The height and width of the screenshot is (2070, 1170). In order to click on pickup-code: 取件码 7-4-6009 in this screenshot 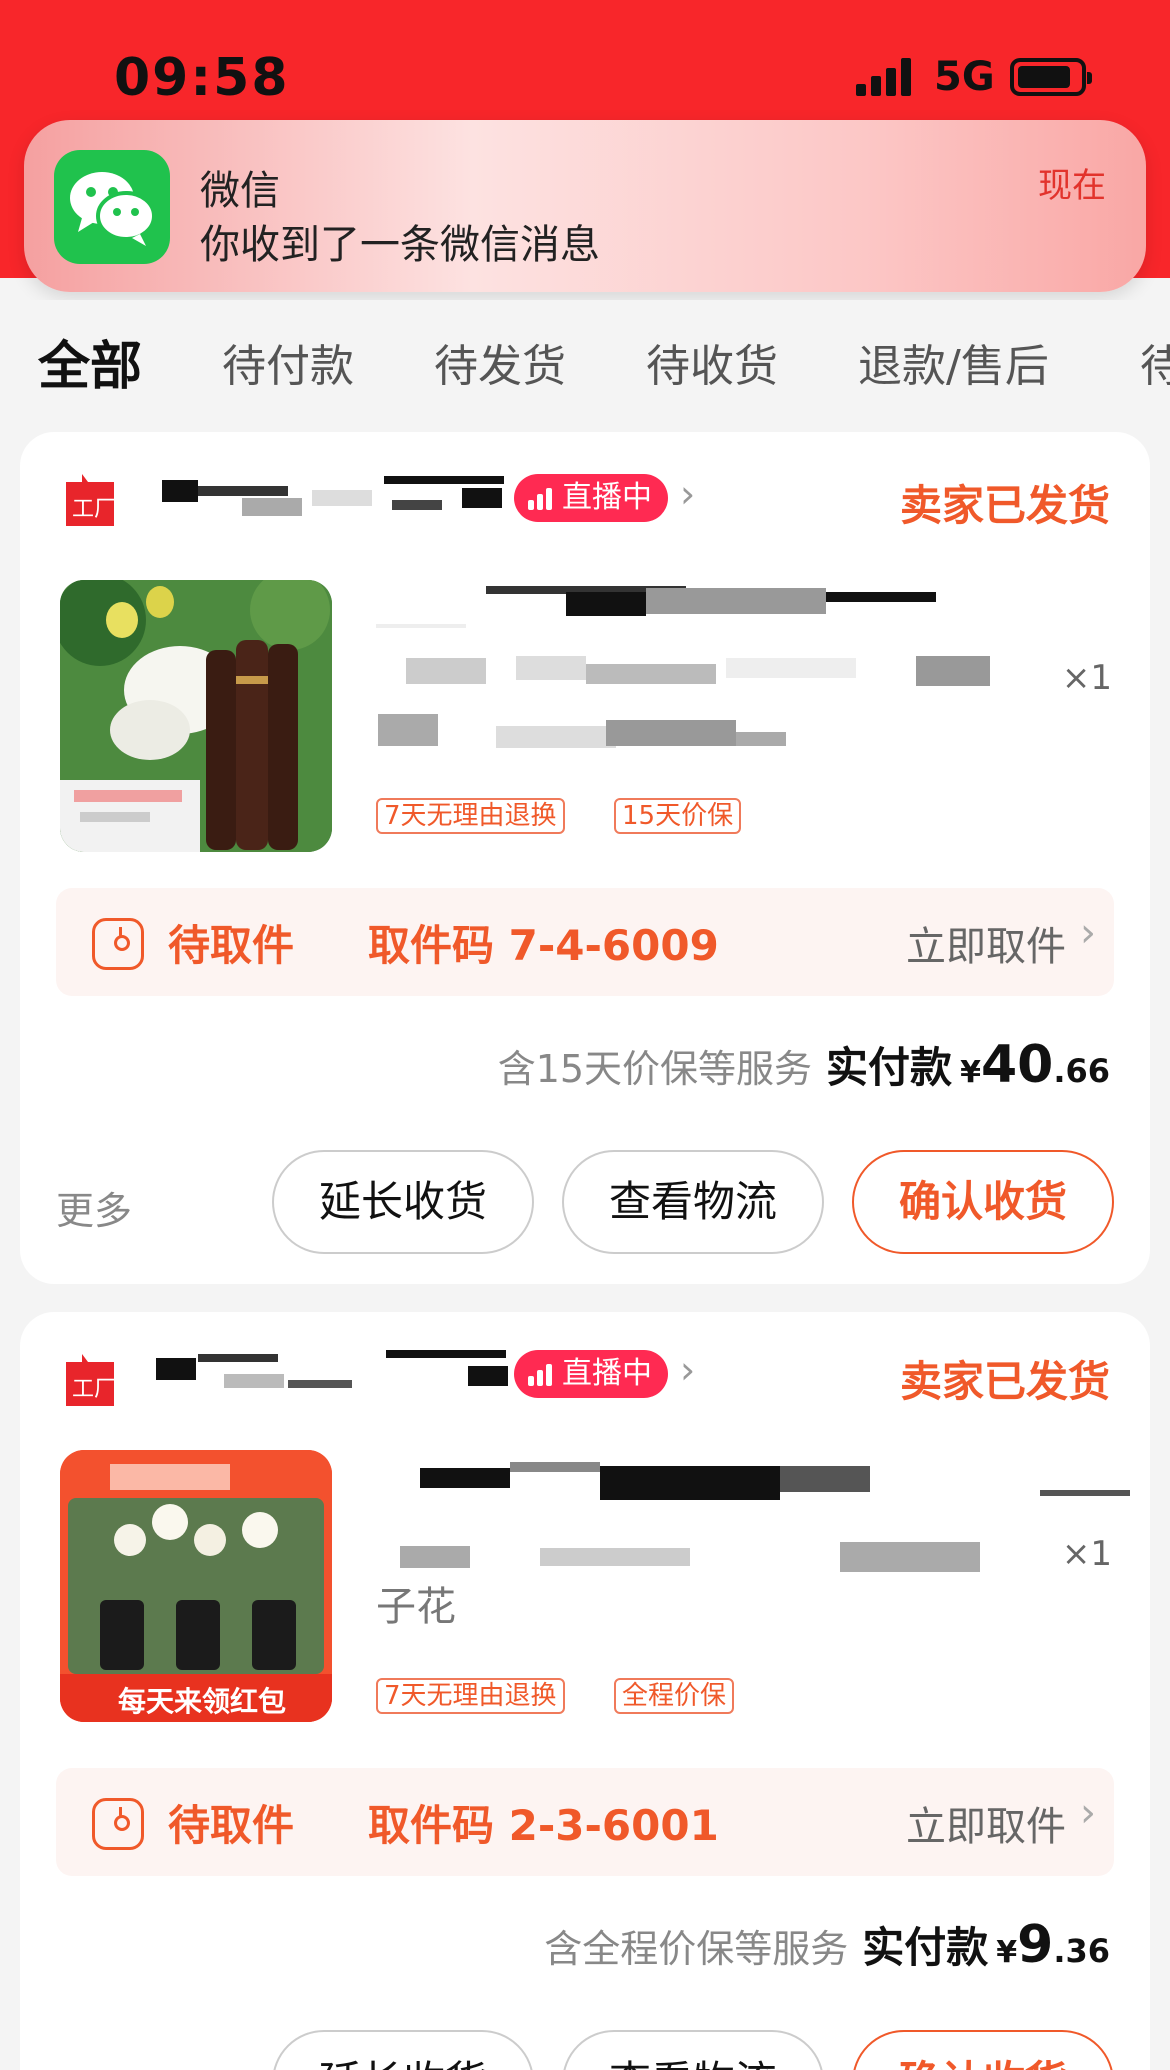, I will do `click(543, 945)`.